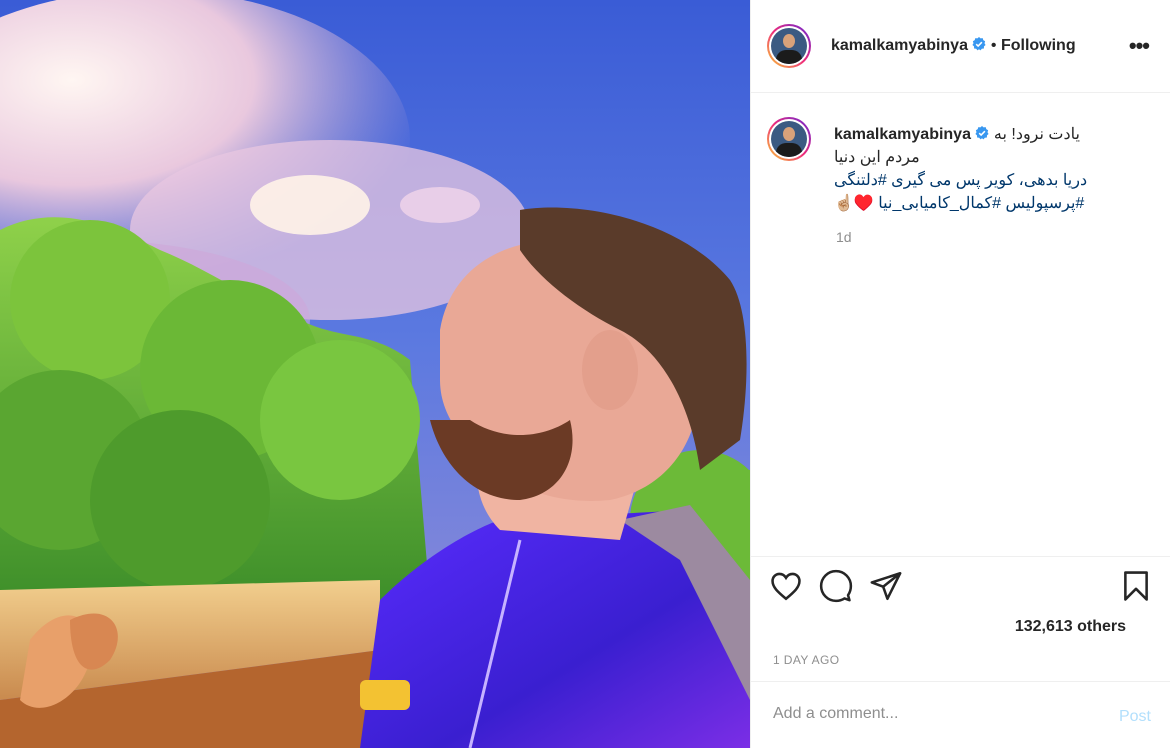 This screenshot has height=748, width=1170. I want to click on caption-avatar, so click(789, 139).